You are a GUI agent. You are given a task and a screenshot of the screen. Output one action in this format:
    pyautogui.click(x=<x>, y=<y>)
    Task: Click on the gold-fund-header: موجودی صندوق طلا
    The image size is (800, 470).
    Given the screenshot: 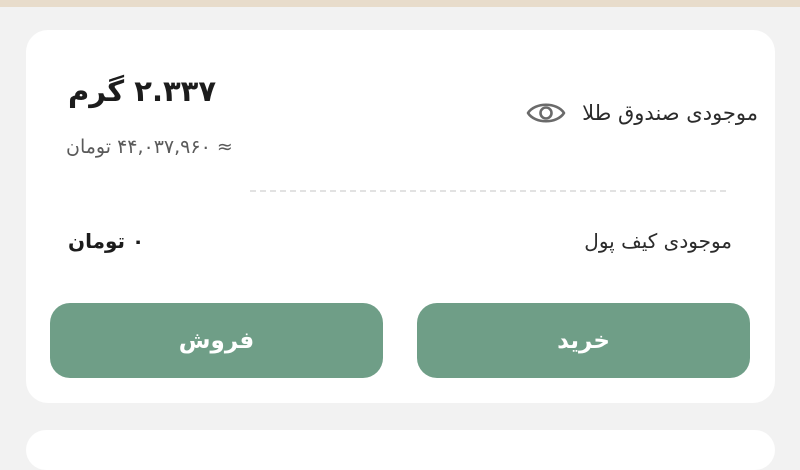 What is the action you would take?
    pyautogui.click(x=642, y=113)
    